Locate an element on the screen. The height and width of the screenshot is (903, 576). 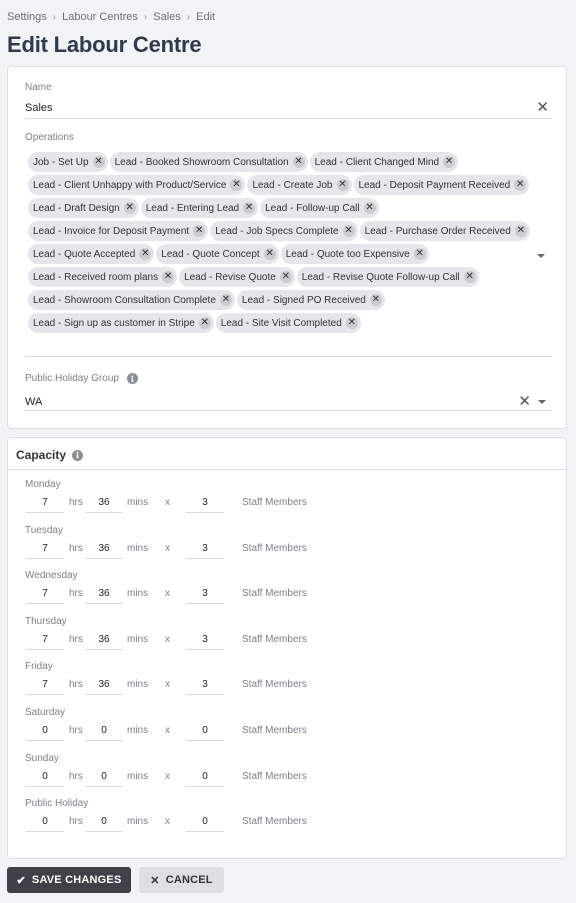
breadcrumb-sales: Sales is located at coordinates (167, 17).